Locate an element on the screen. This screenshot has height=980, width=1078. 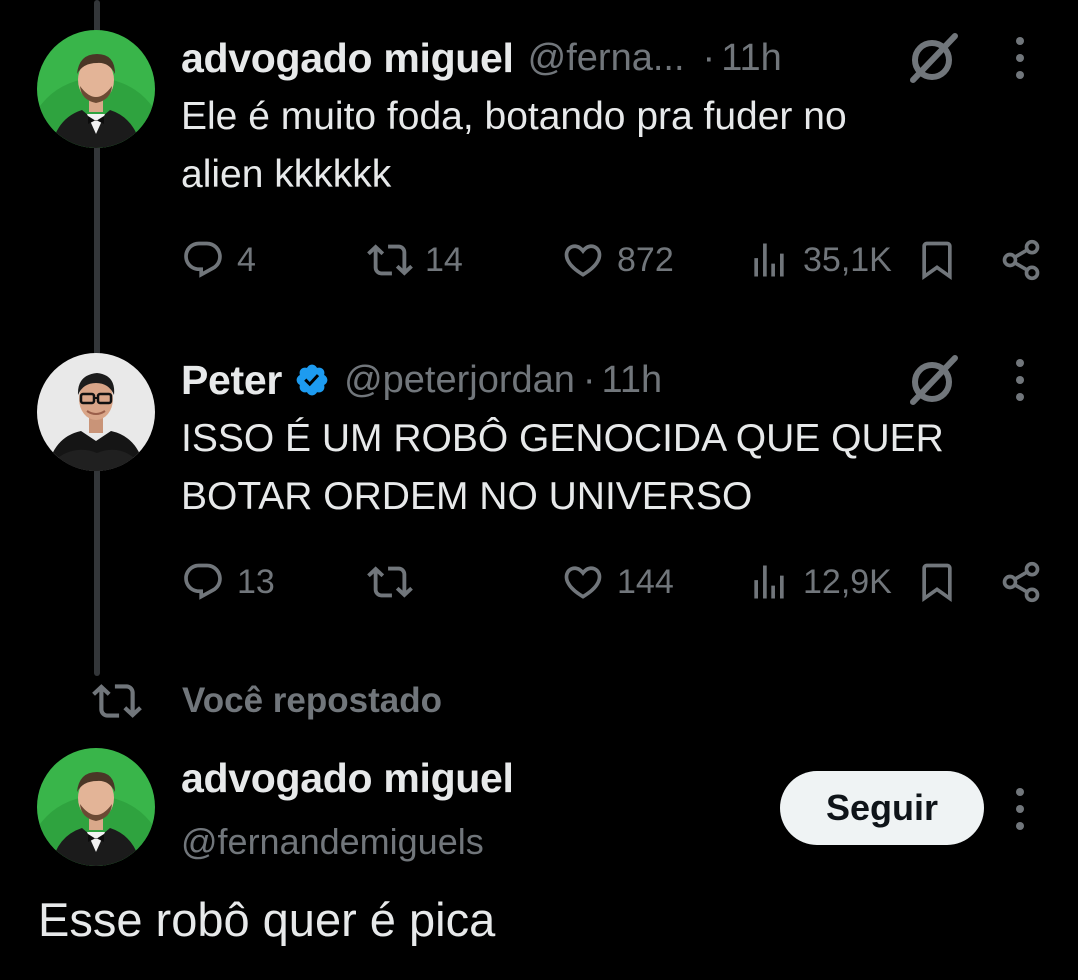
repost-banner-label: Você repostado is located at coordinates (312, 701).